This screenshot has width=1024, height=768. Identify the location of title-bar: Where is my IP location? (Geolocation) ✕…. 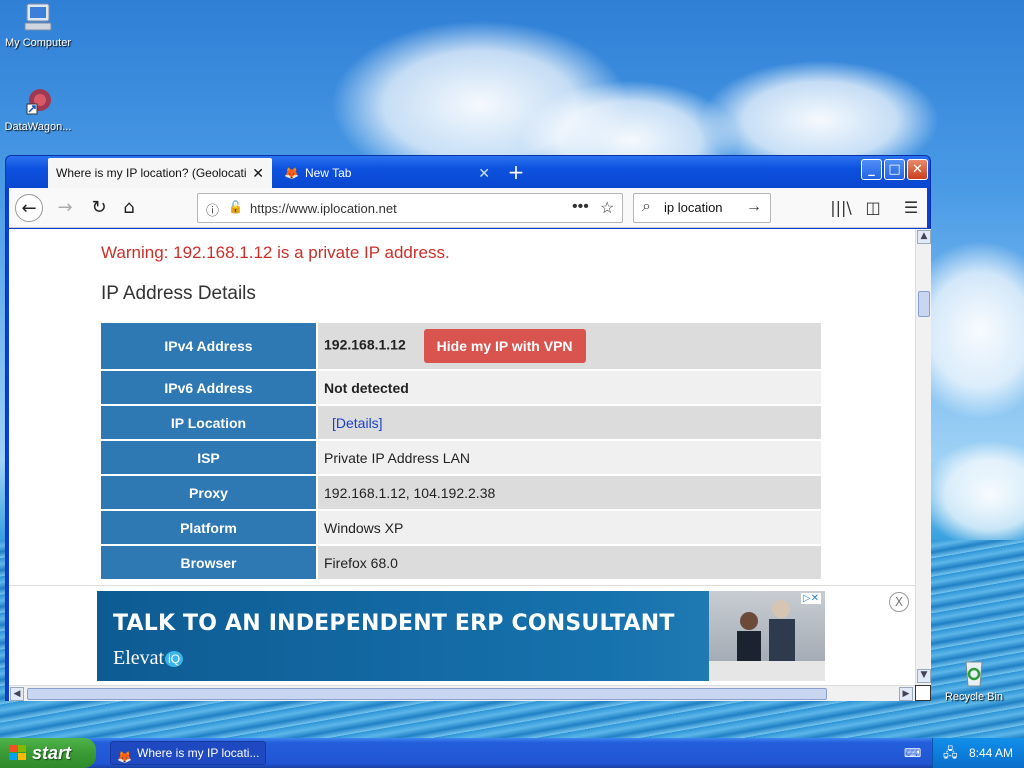
(468, 172).